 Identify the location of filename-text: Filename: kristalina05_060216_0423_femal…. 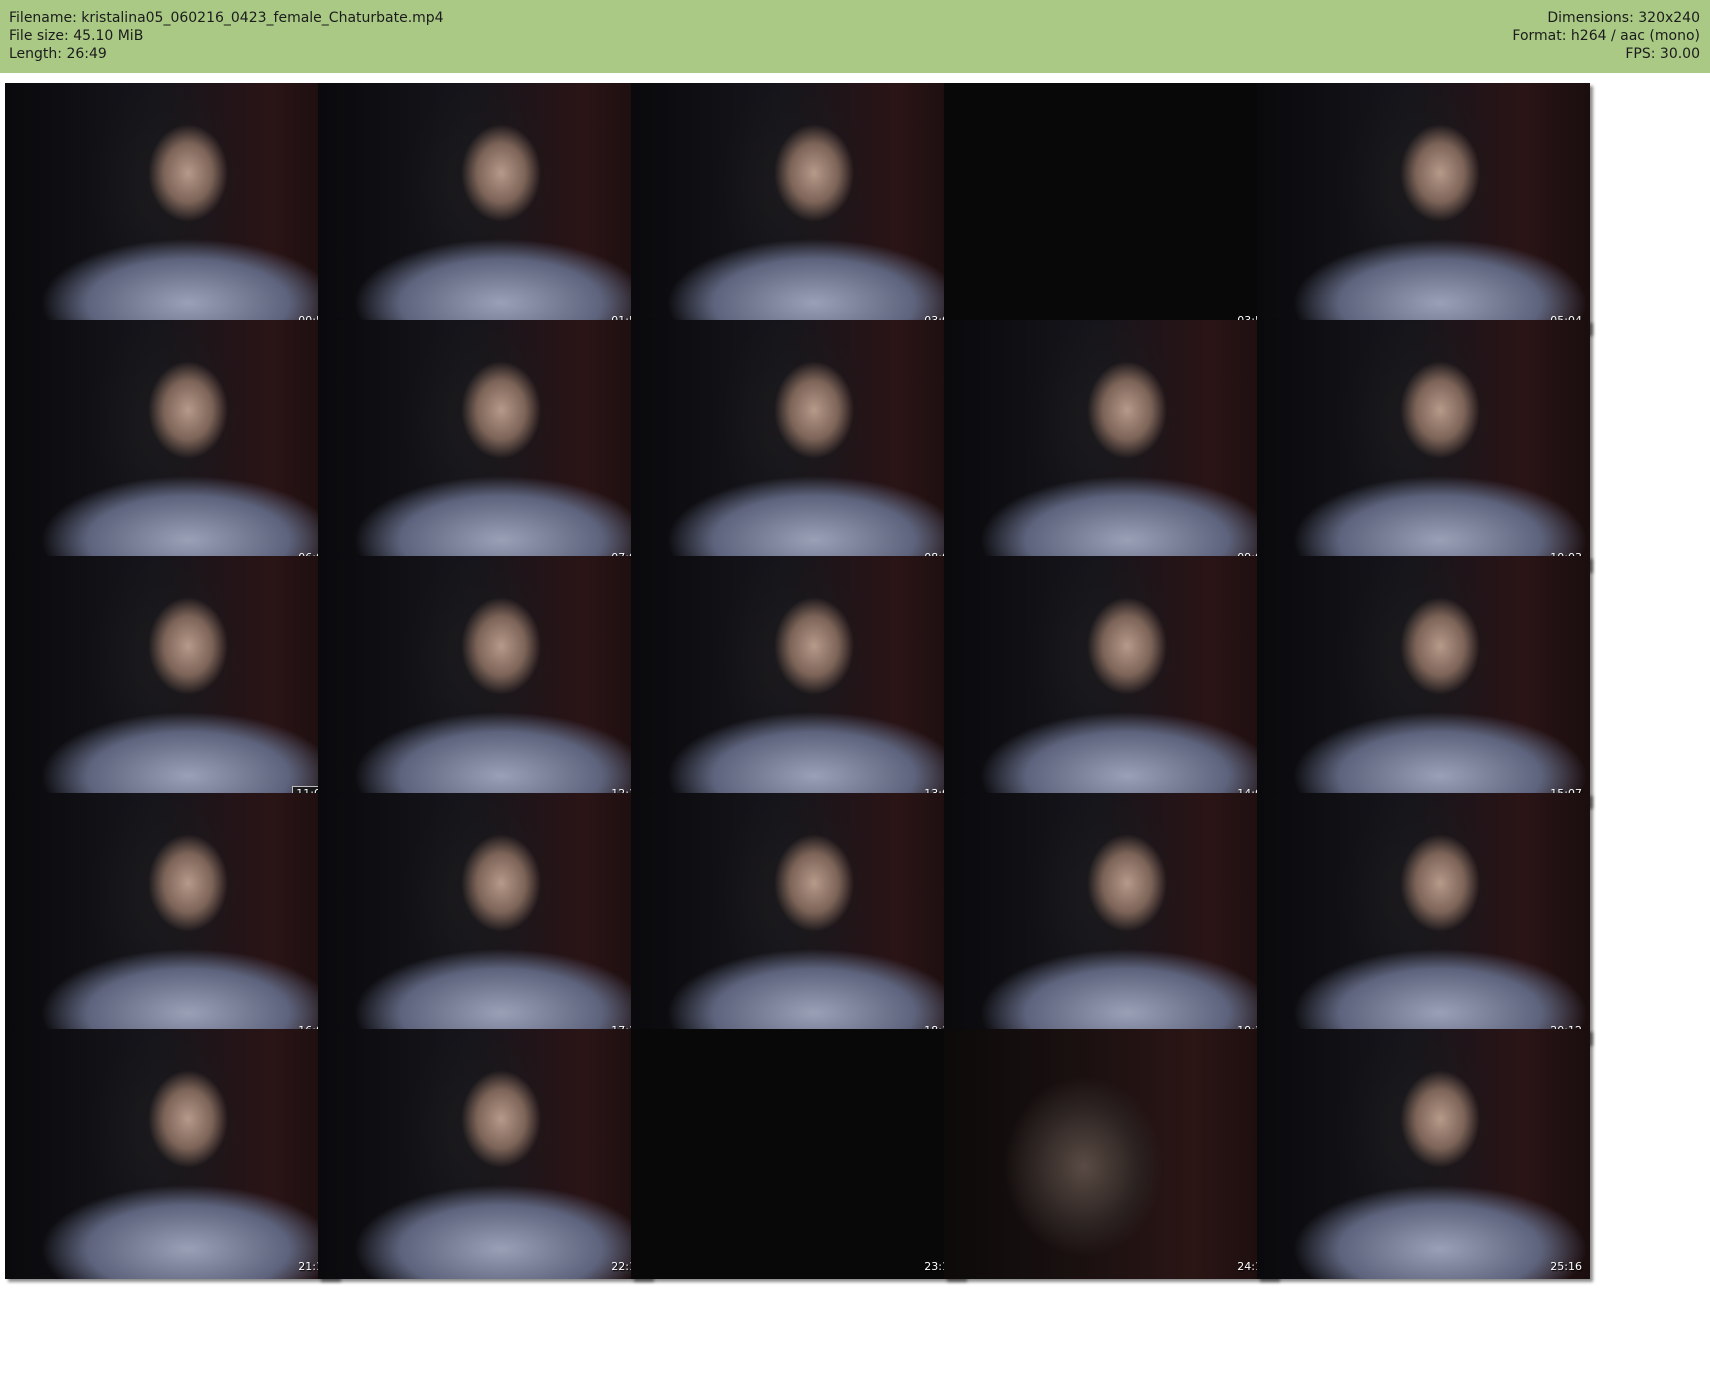
(226, 18).